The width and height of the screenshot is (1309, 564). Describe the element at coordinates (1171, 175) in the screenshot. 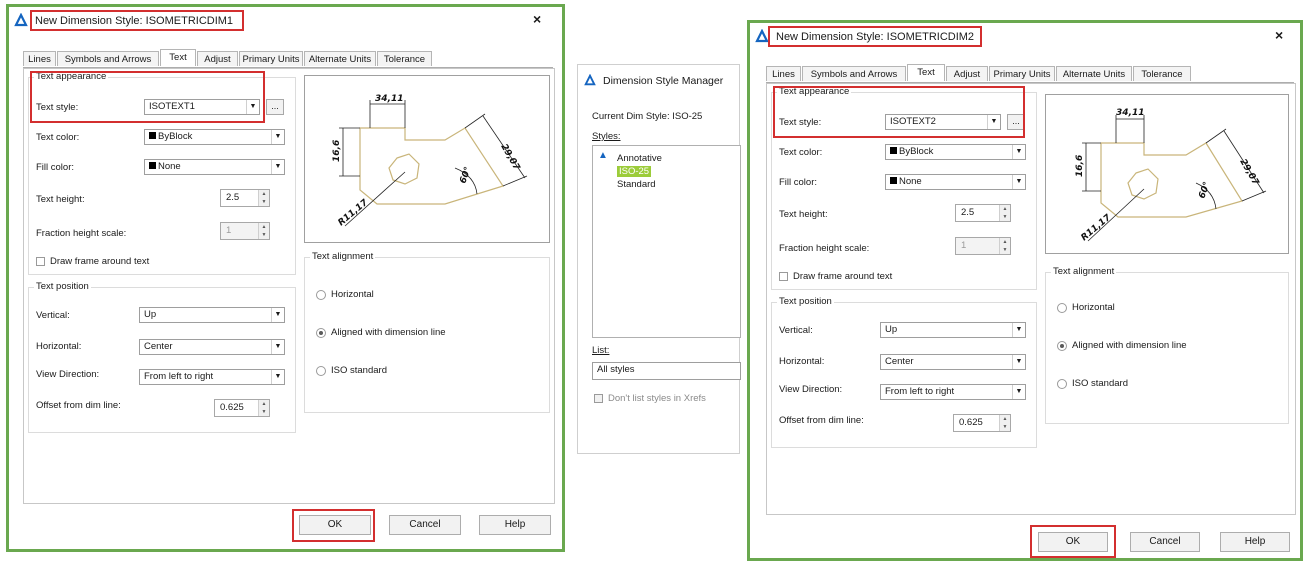

I see `dimension-preview-drawing: 34,11 16,6 29,07 60° R11,17` at that location.